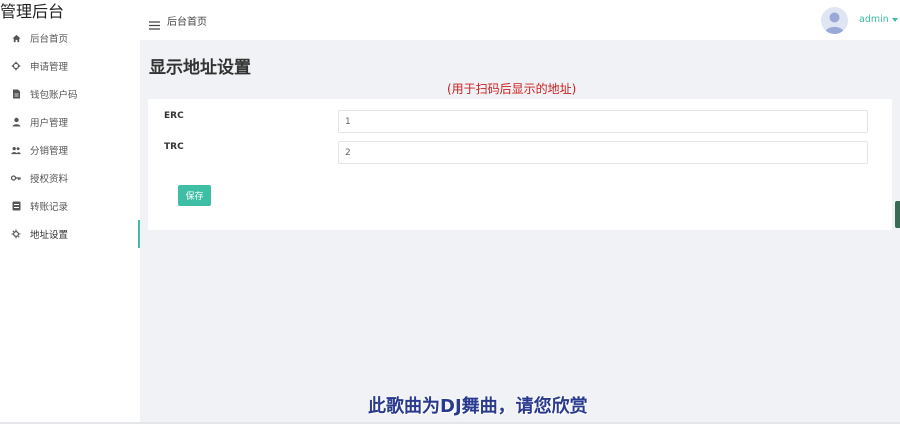  Describe the element at coordinates (49, 39) in the screenshot. I see `sidebar-item-label: 后台首页` at that location.